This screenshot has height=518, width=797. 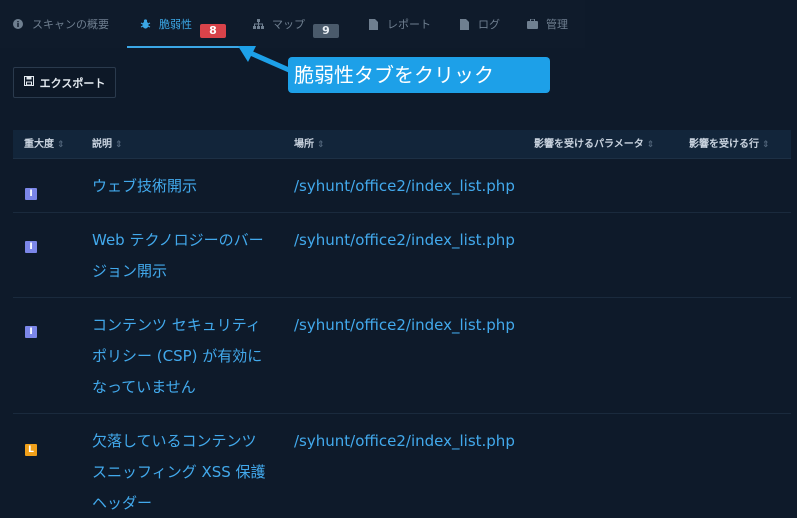 I want to click on save-icon, so click(x=28, y=82).